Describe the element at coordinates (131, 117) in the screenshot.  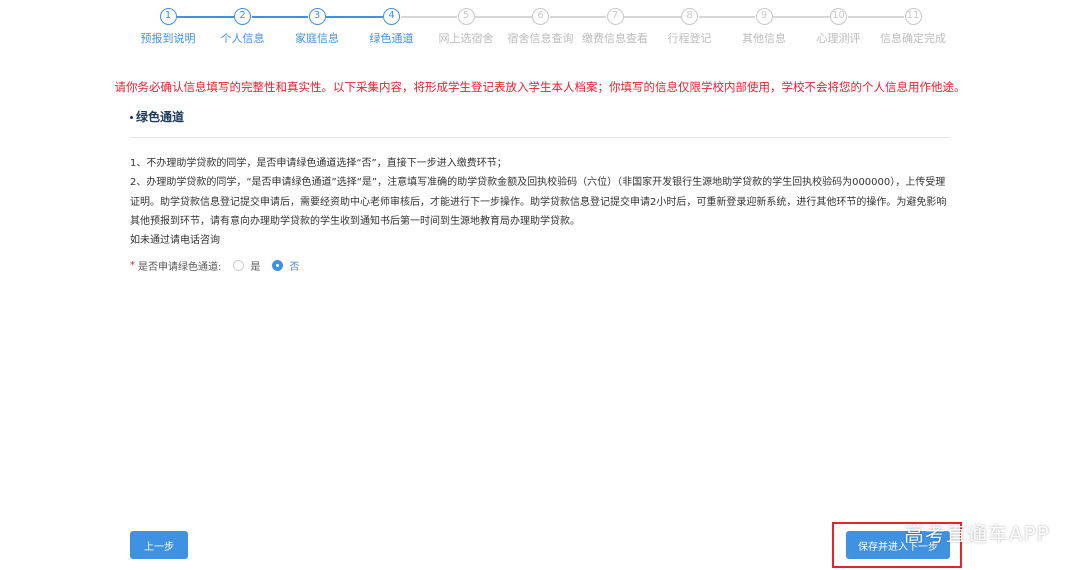
I see `bullet-icon` at that location.